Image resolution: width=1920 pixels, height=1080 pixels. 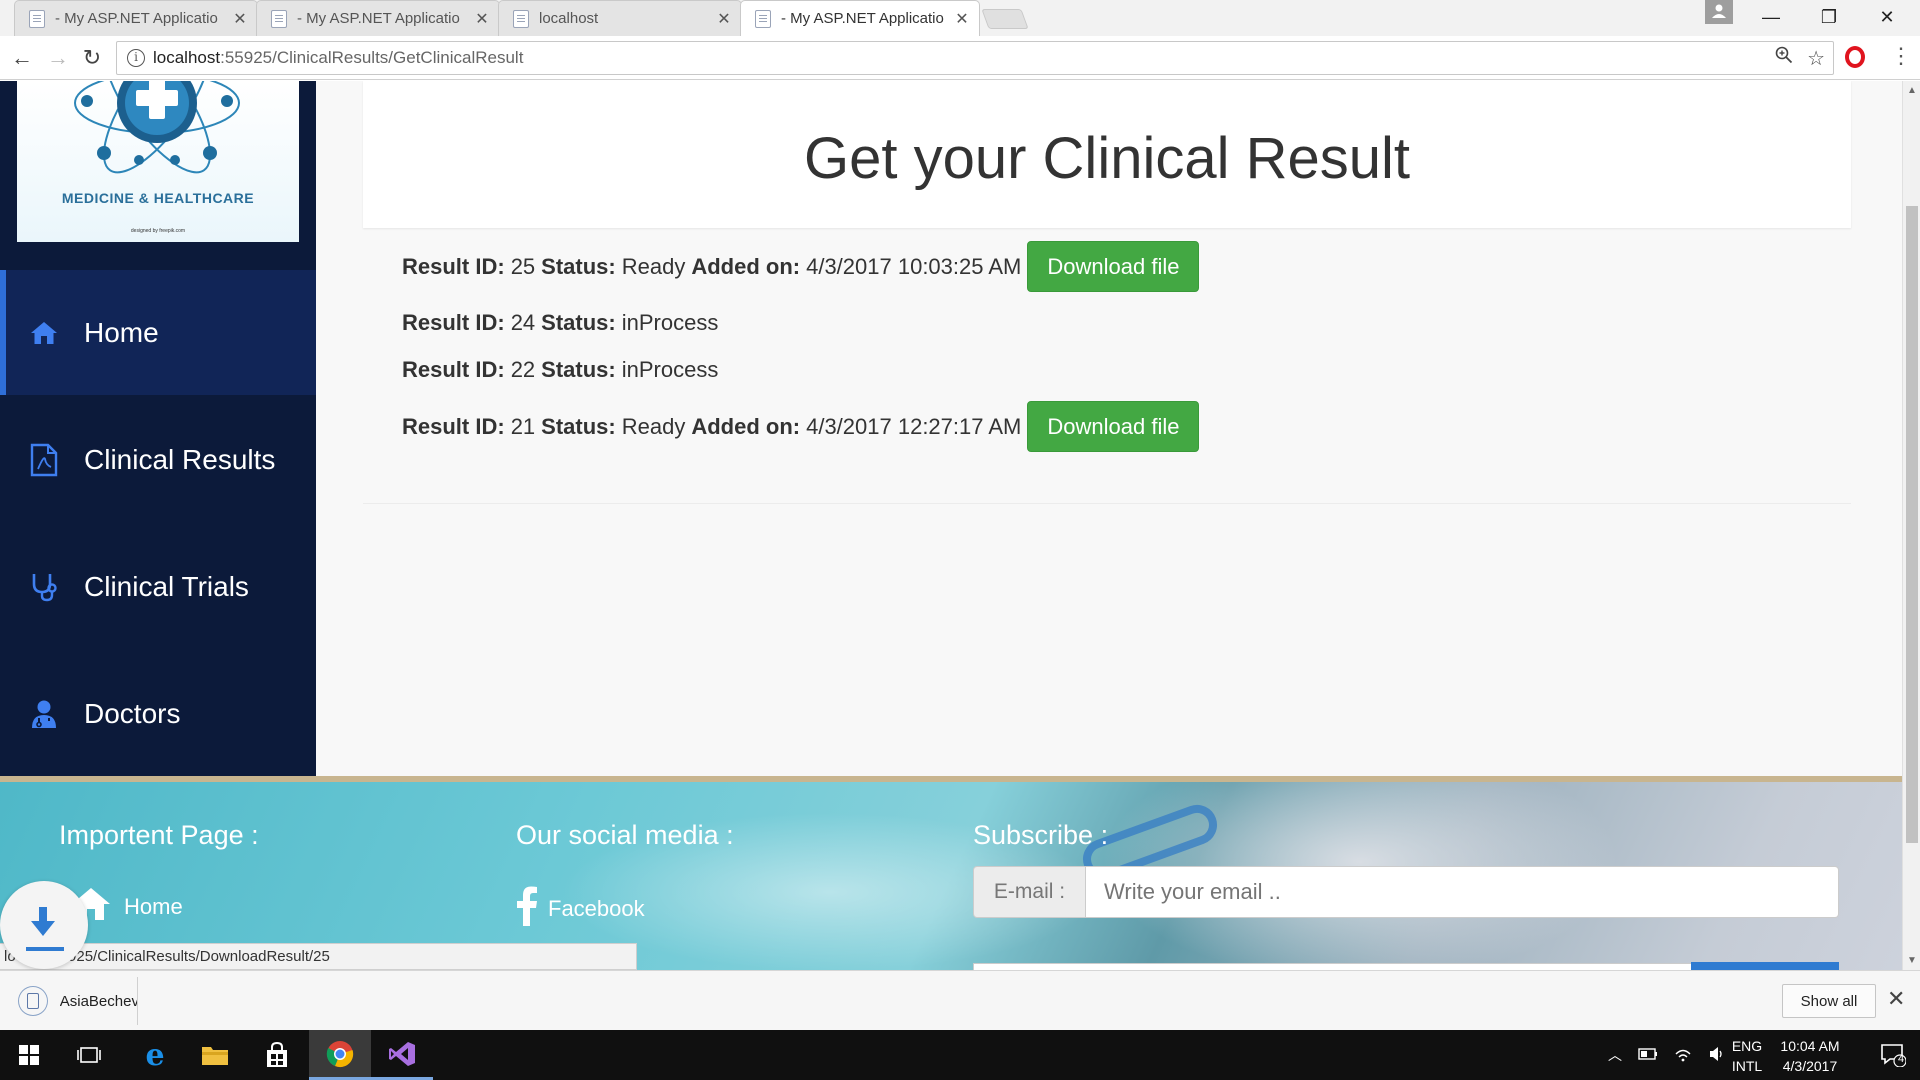 What do you see at coordinates (653, 426) in the screenshot?
I see `status-value: Ready` at bounding box center [653, 426].